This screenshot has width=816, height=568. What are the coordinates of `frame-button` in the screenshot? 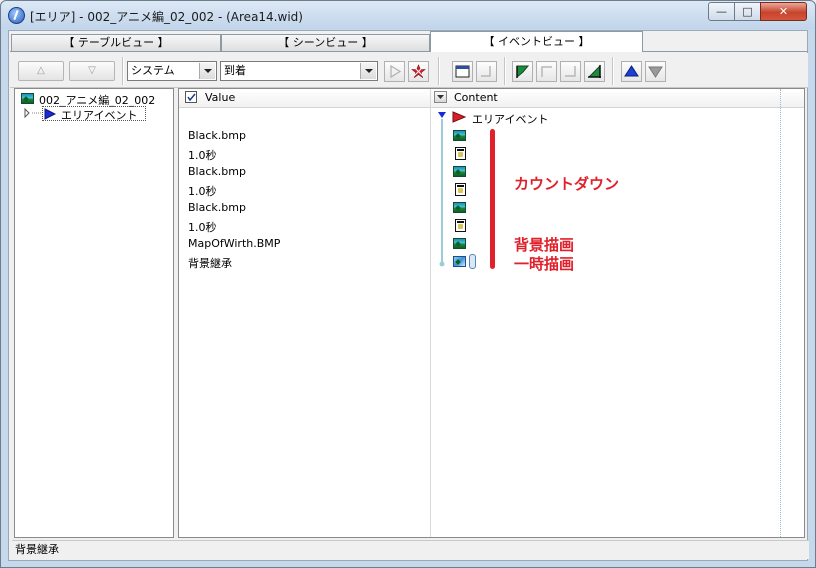 It's located at (462, 71).